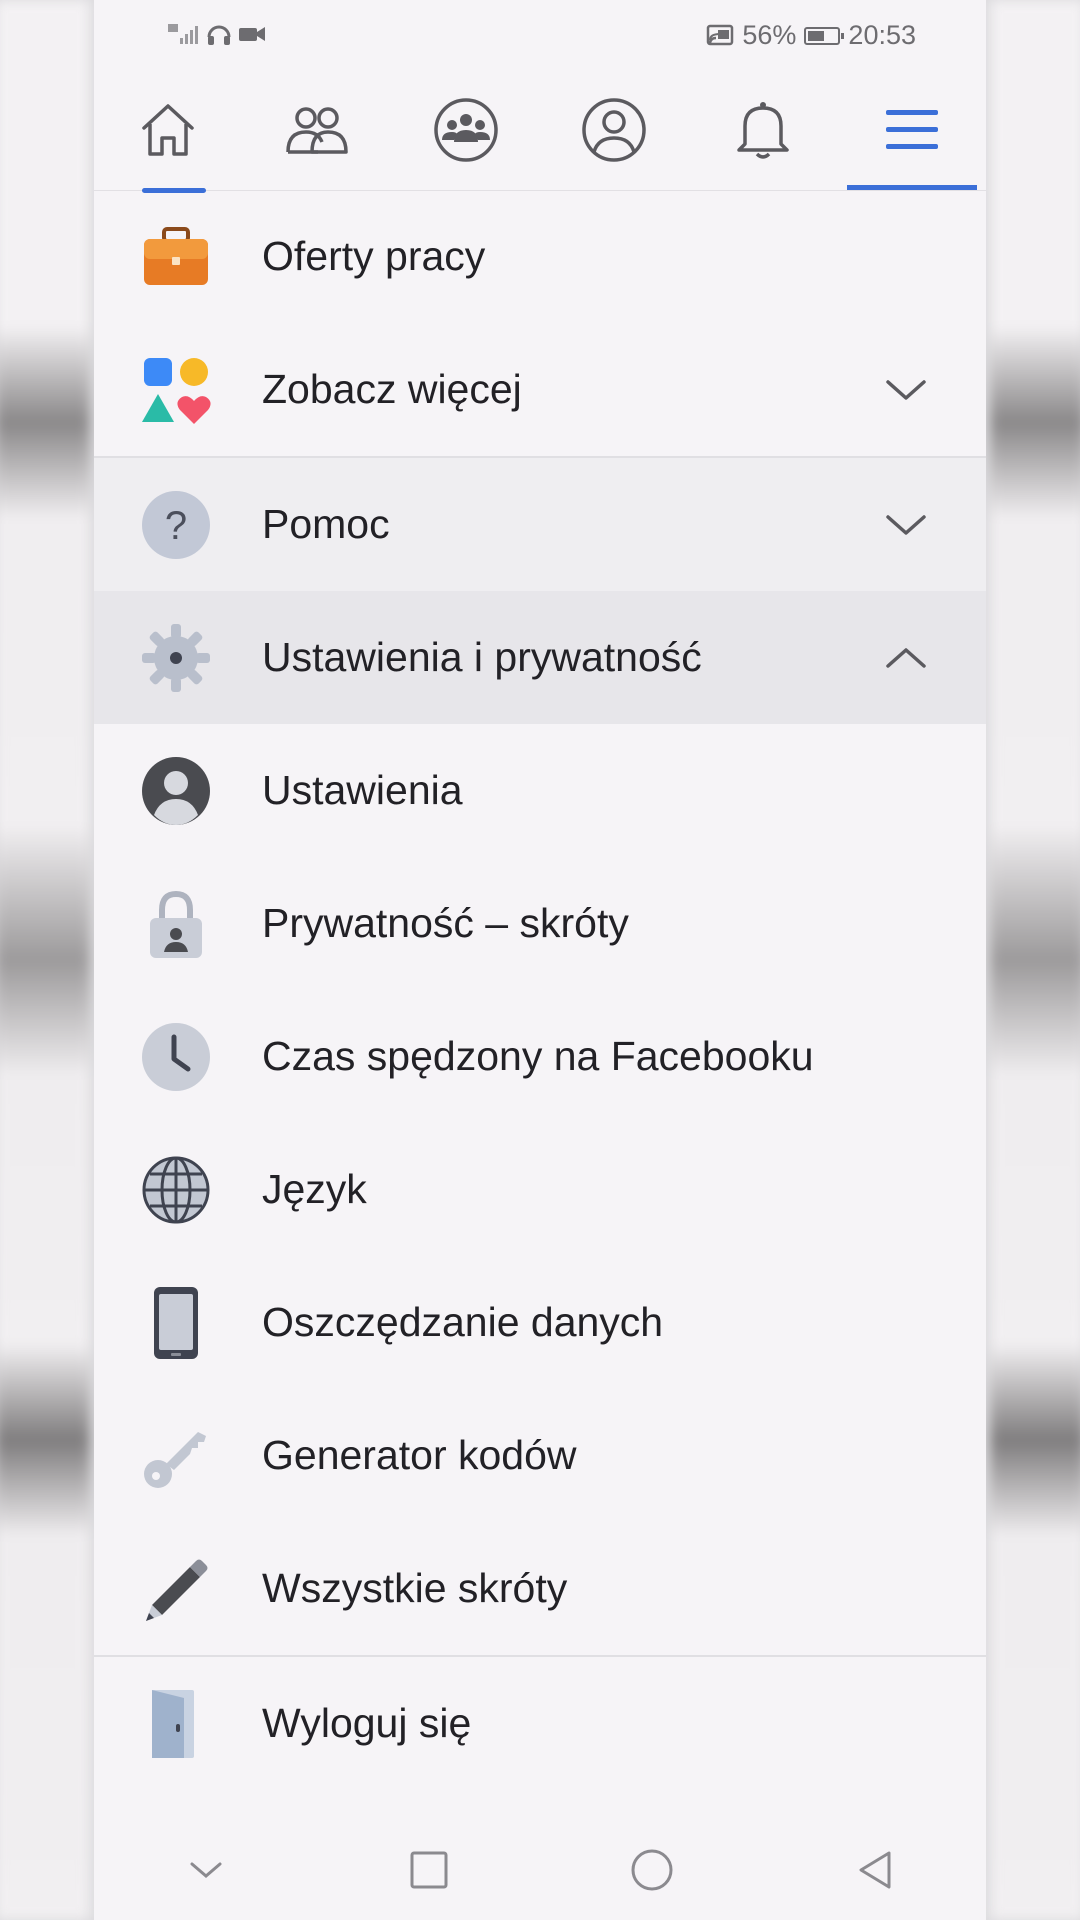 The width and height of the screenshot is (1080, 1920). Describe the element at coordinates (362, 790) in the screenshot. I see `menu-item-label: Ustawienia` at that location.